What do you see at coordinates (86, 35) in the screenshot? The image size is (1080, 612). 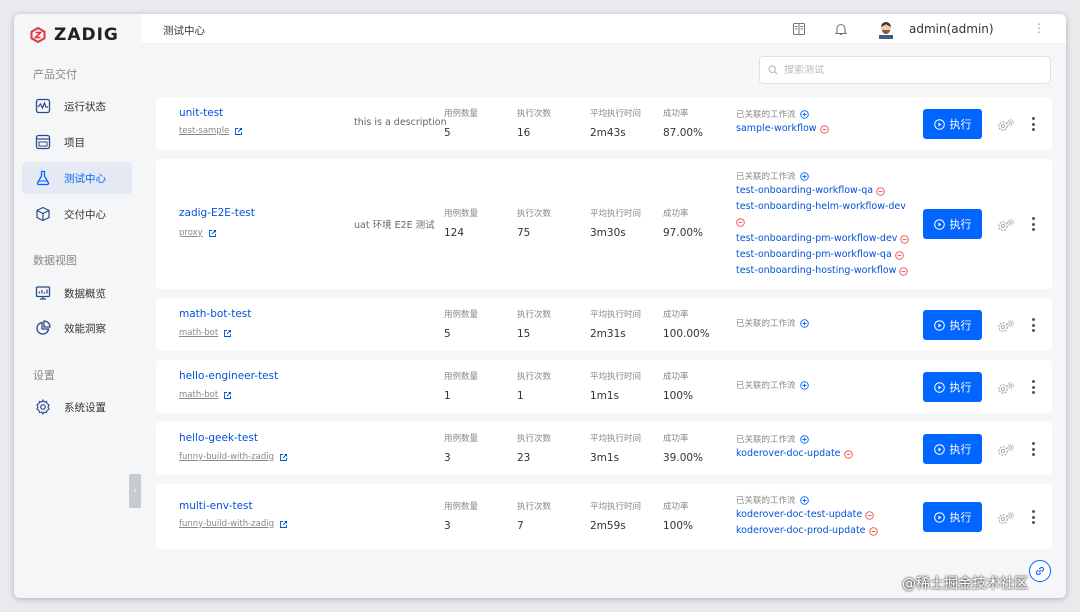 I see `logo-text: ZADIG` at bounding box center [86, 35].